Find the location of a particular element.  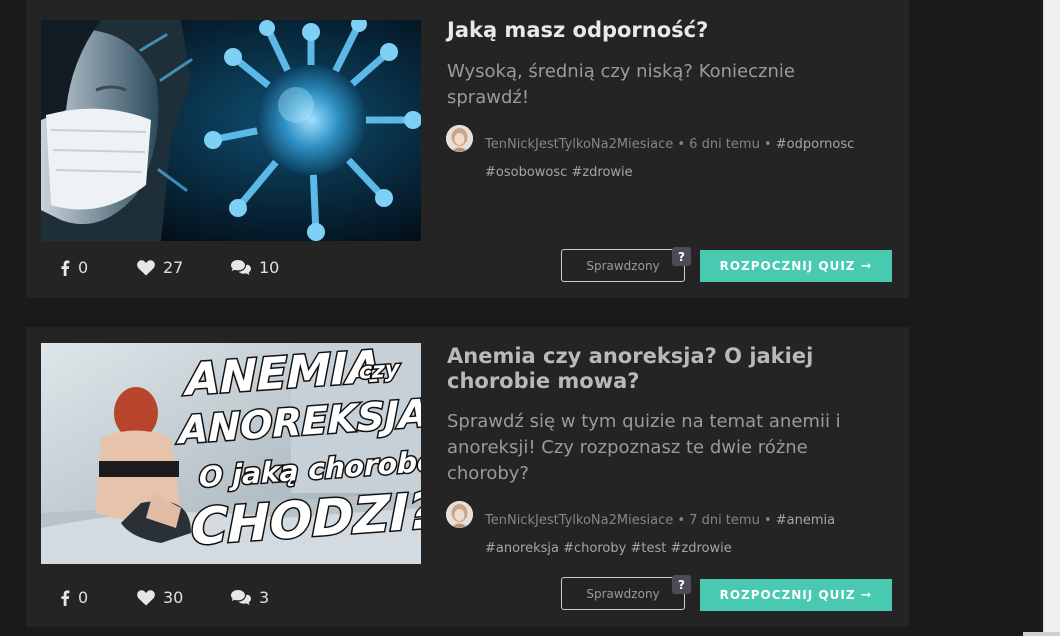

comment-count: 3 is located at coordinates (264, 597).